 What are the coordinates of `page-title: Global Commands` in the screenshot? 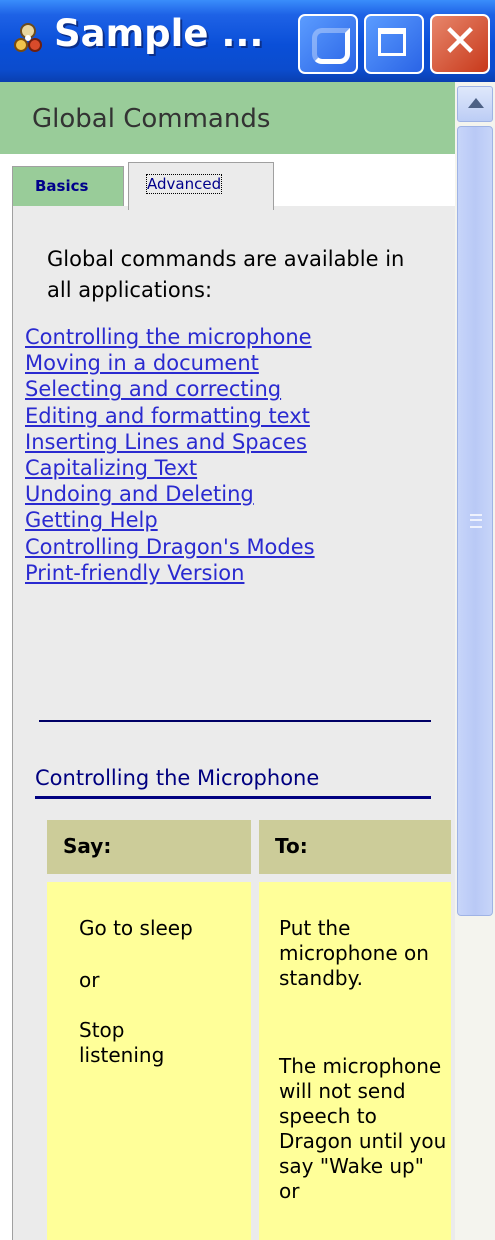 It's located at (151, 119).